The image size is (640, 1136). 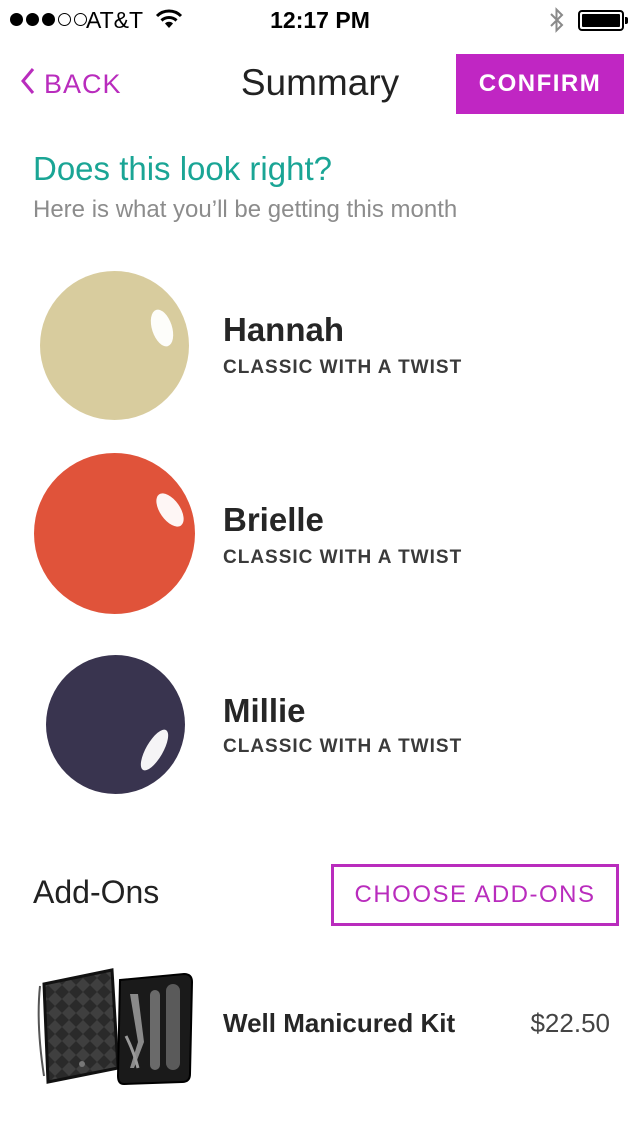 I want to click on status-time: 12:17 PM, so click(x=320, y=20).